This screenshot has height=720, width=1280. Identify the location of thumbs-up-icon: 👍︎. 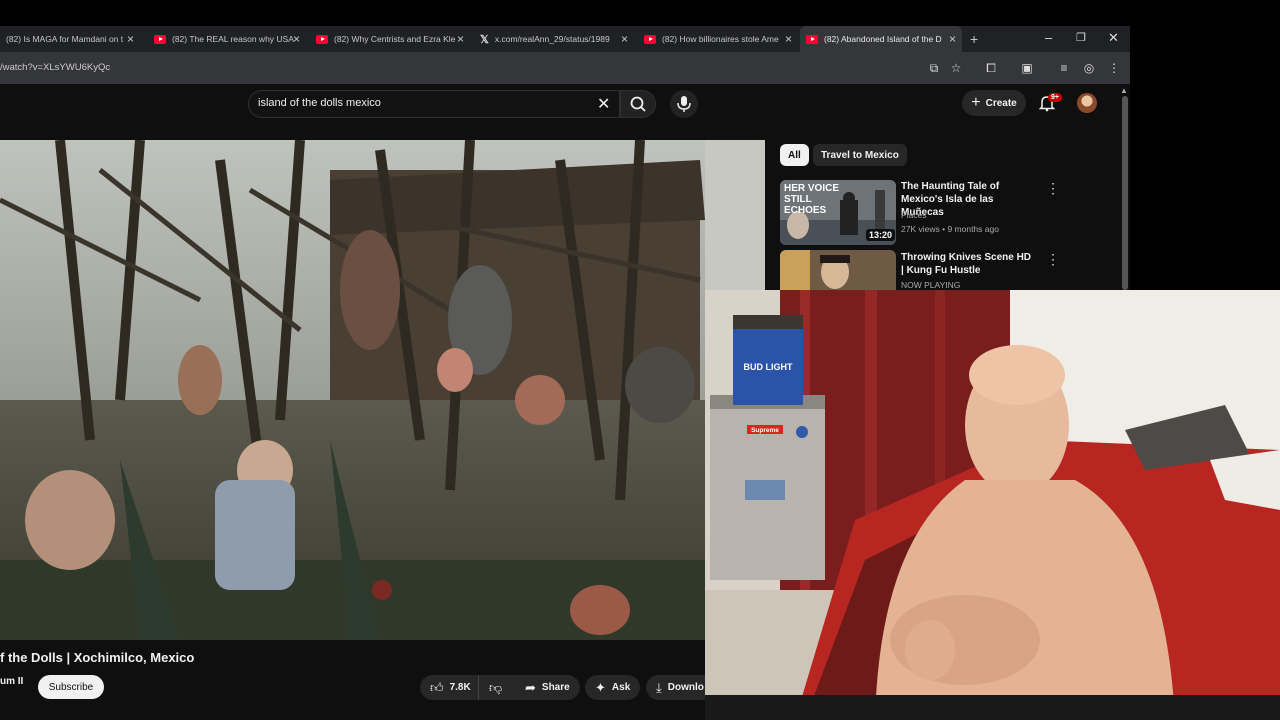
(437, 687).